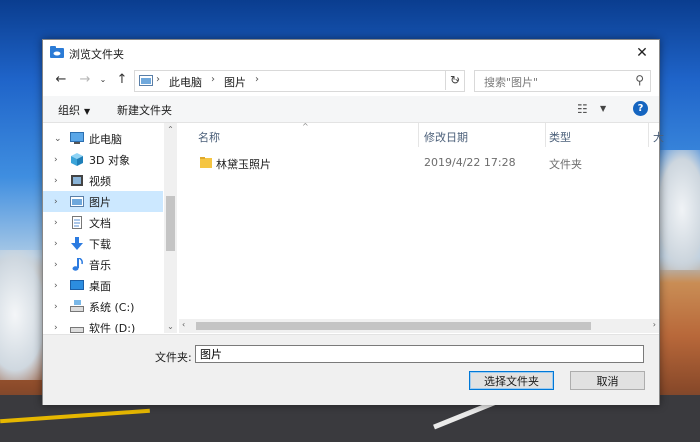 This screenshot has height=442, width=700. I want to click on horizontal-scrollbar: ‹ ›, so click(419, 326).